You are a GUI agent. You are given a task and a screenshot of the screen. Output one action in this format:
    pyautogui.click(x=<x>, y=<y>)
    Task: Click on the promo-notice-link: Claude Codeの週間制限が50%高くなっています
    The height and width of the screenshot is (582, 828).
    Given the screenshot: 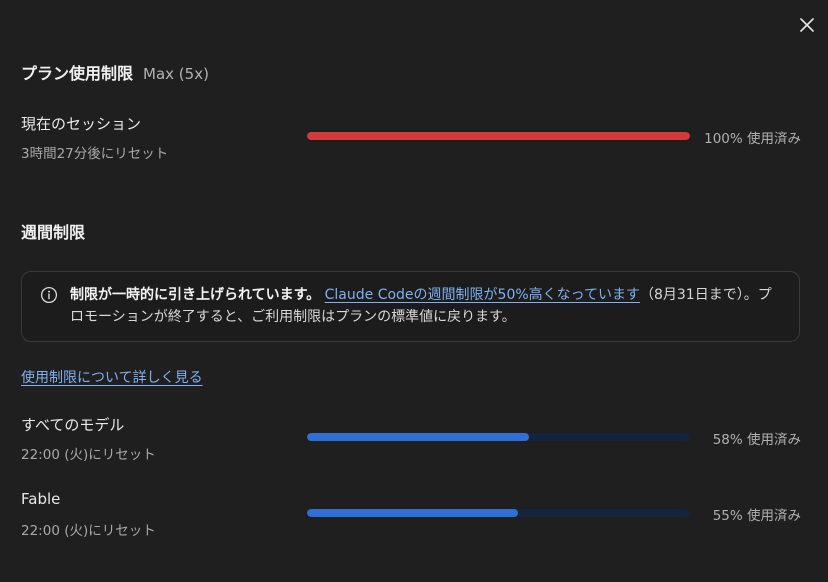 What is the action you would take?
    pyautogui.click(x=482, y=295)
    